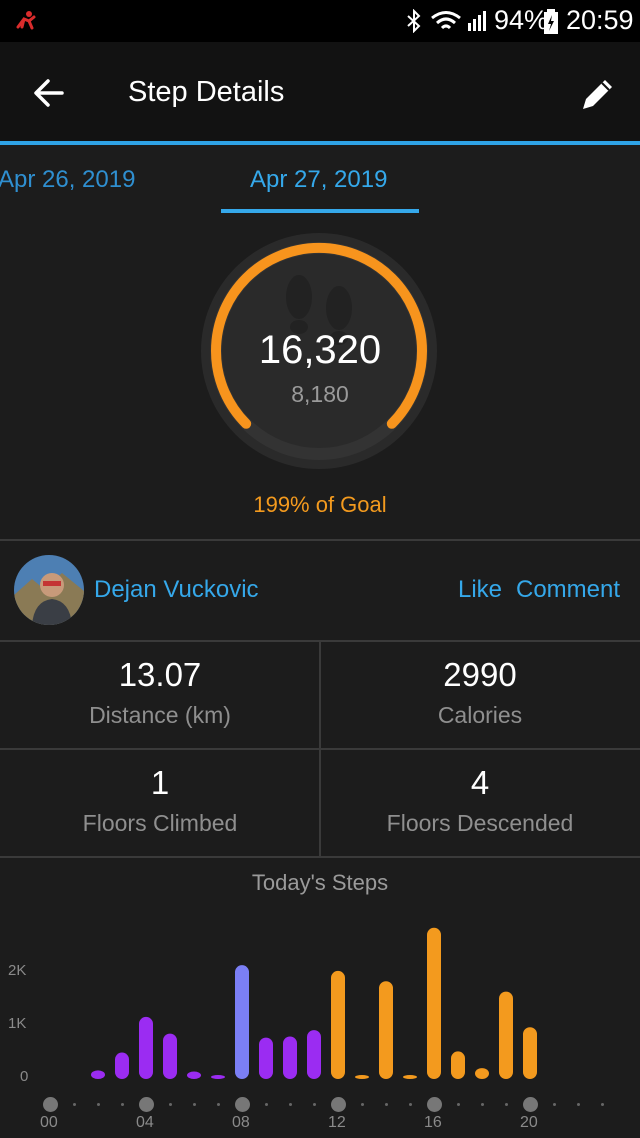 The height and width of the screenshot is (1138, 640). What do you see at coordinates (480, 823) in the screenshot?
I see `floors-descended-label: Floors Descended` at bounding box center [480, 823].